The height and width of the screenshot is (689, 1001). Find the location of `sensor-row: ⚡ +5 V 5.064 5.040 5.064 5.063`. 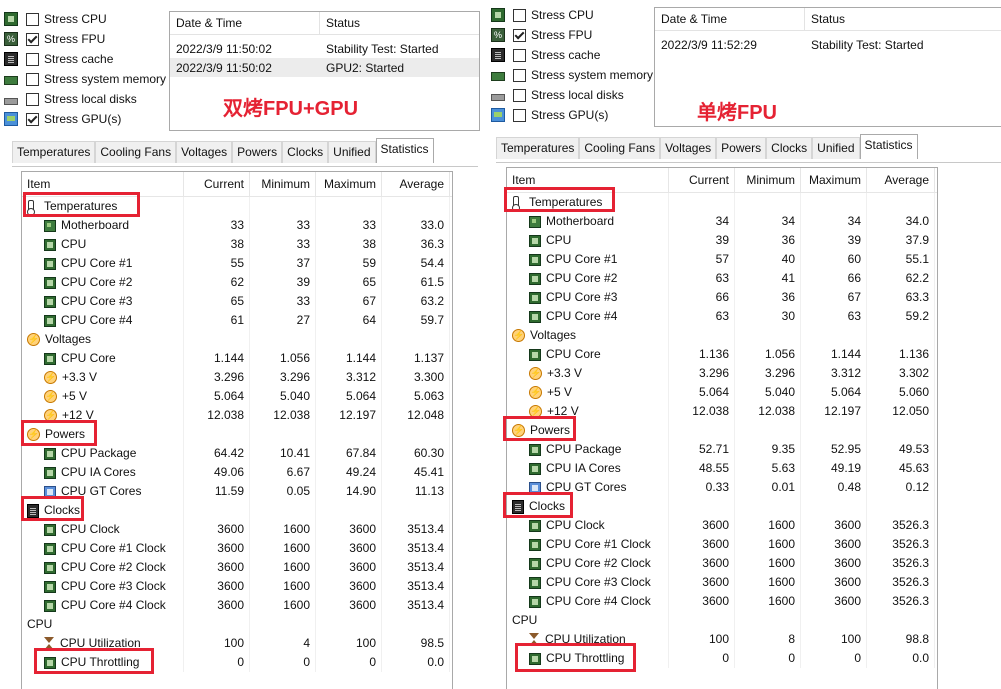

sensor-row: ⚡ +5 V 5.064 5.040 5.064 5.063 is located at coordinates (237, 396).